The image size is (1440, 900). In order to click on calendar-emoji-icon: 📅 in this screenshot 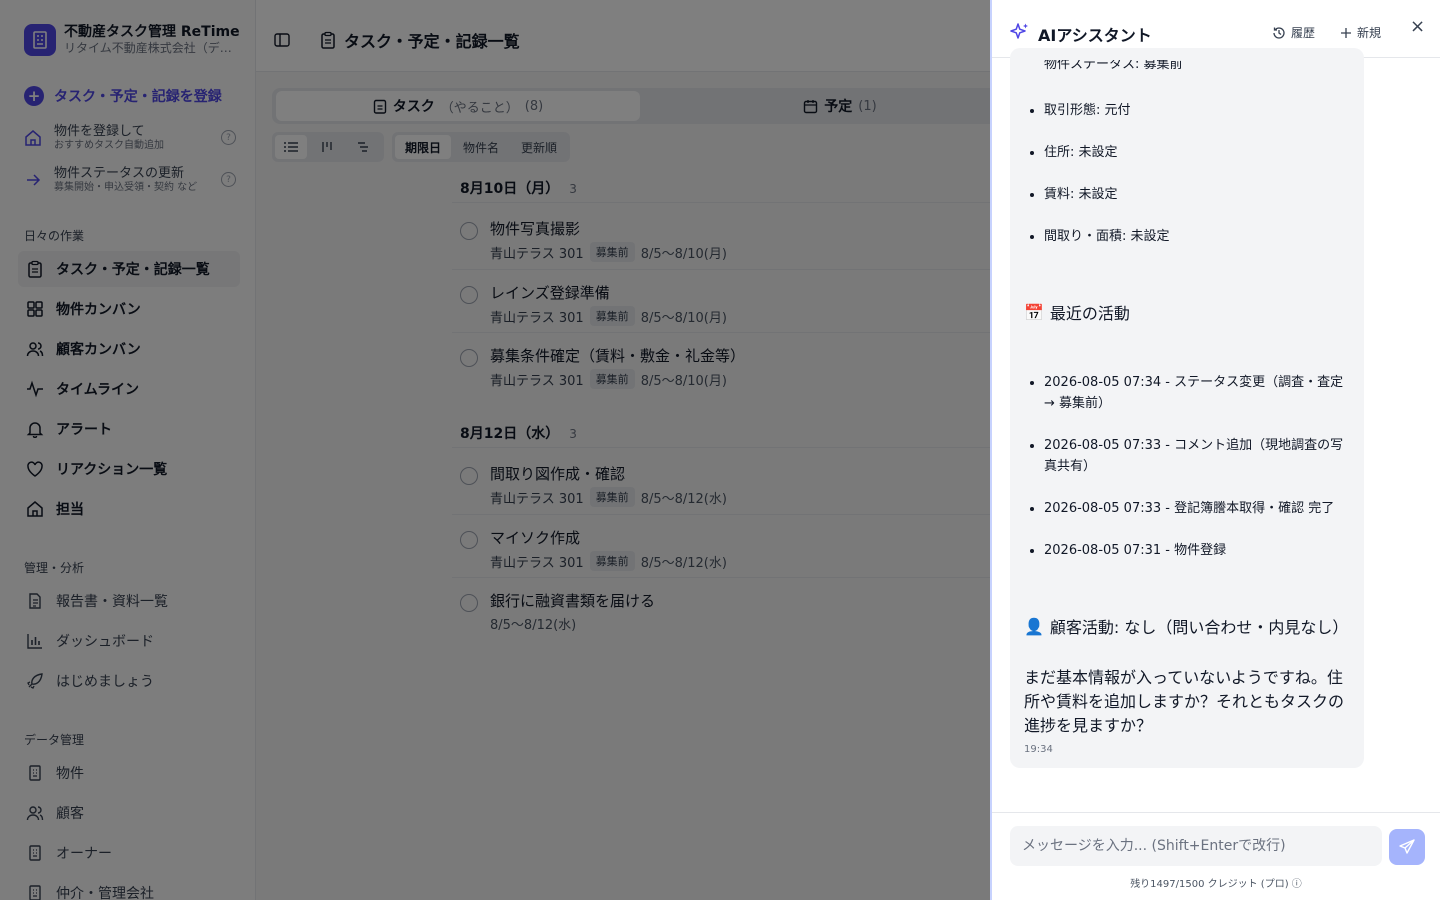, I will do `click(1034, 312)`.